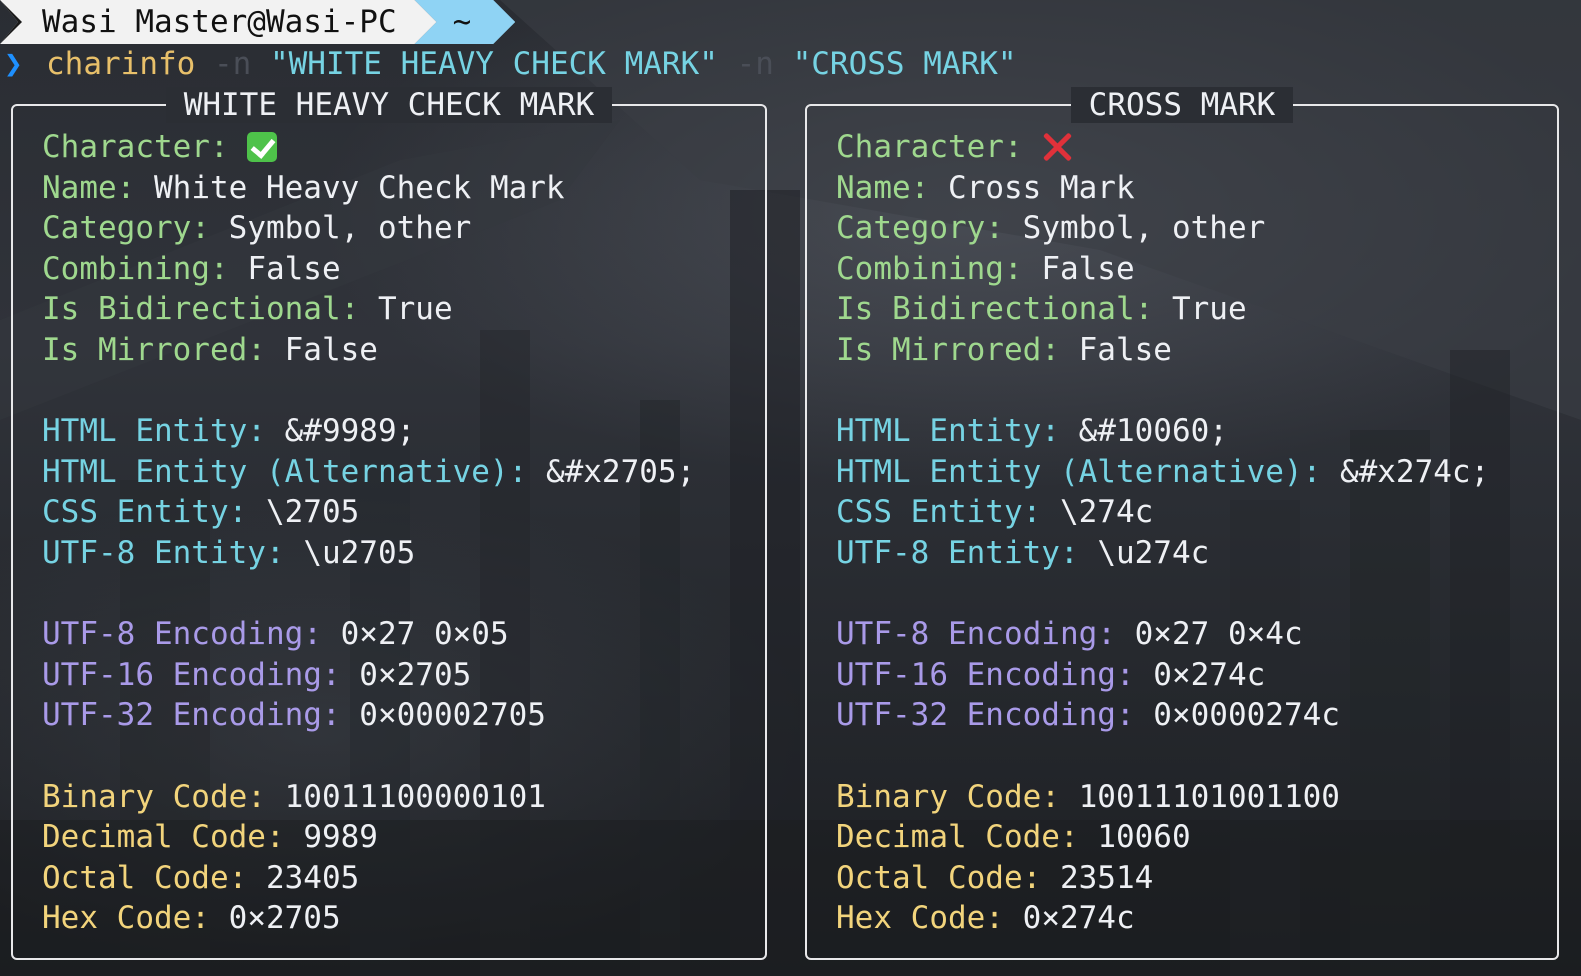 The width and height of the screenshot is (1581, 976). I want to click on panel-title-row: WHITE HEAVY CHECK MARK, so click(389, 105).